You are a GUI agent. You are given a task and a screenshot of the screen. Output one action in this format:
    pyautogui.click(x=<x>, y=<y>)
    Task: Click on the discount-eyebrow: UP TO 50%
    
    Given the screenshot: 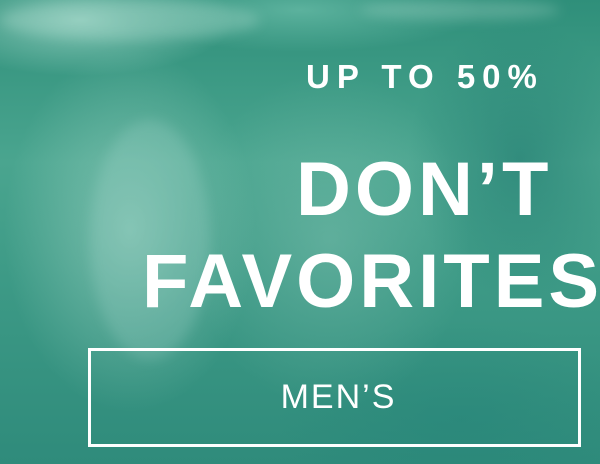 What is the action you would take?
    pyautogui.click(x=425, y=76)
    